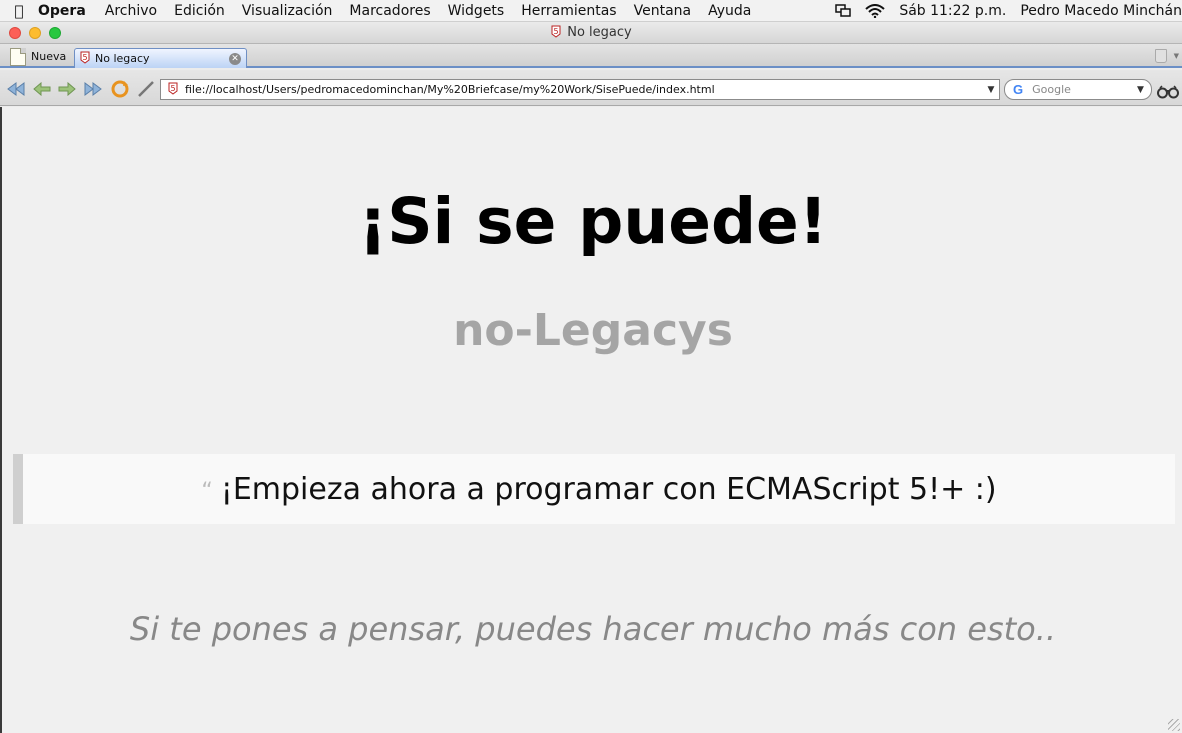 This screenshot has width=1182, height=733. Describe the element at coordinates (729, 11) in the screenshot. I see `menu-ayuda: Ayuda` at that location.